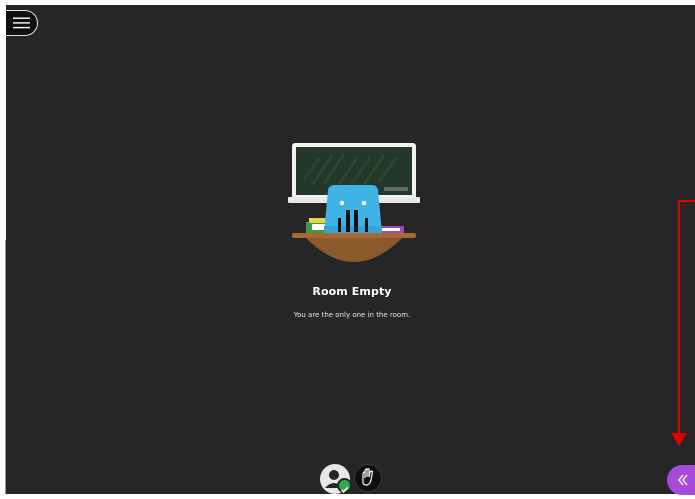  What do you see at coordinates (344, 485) in the screenshot?
I see `check-icon` at bounding box center [344, 485].